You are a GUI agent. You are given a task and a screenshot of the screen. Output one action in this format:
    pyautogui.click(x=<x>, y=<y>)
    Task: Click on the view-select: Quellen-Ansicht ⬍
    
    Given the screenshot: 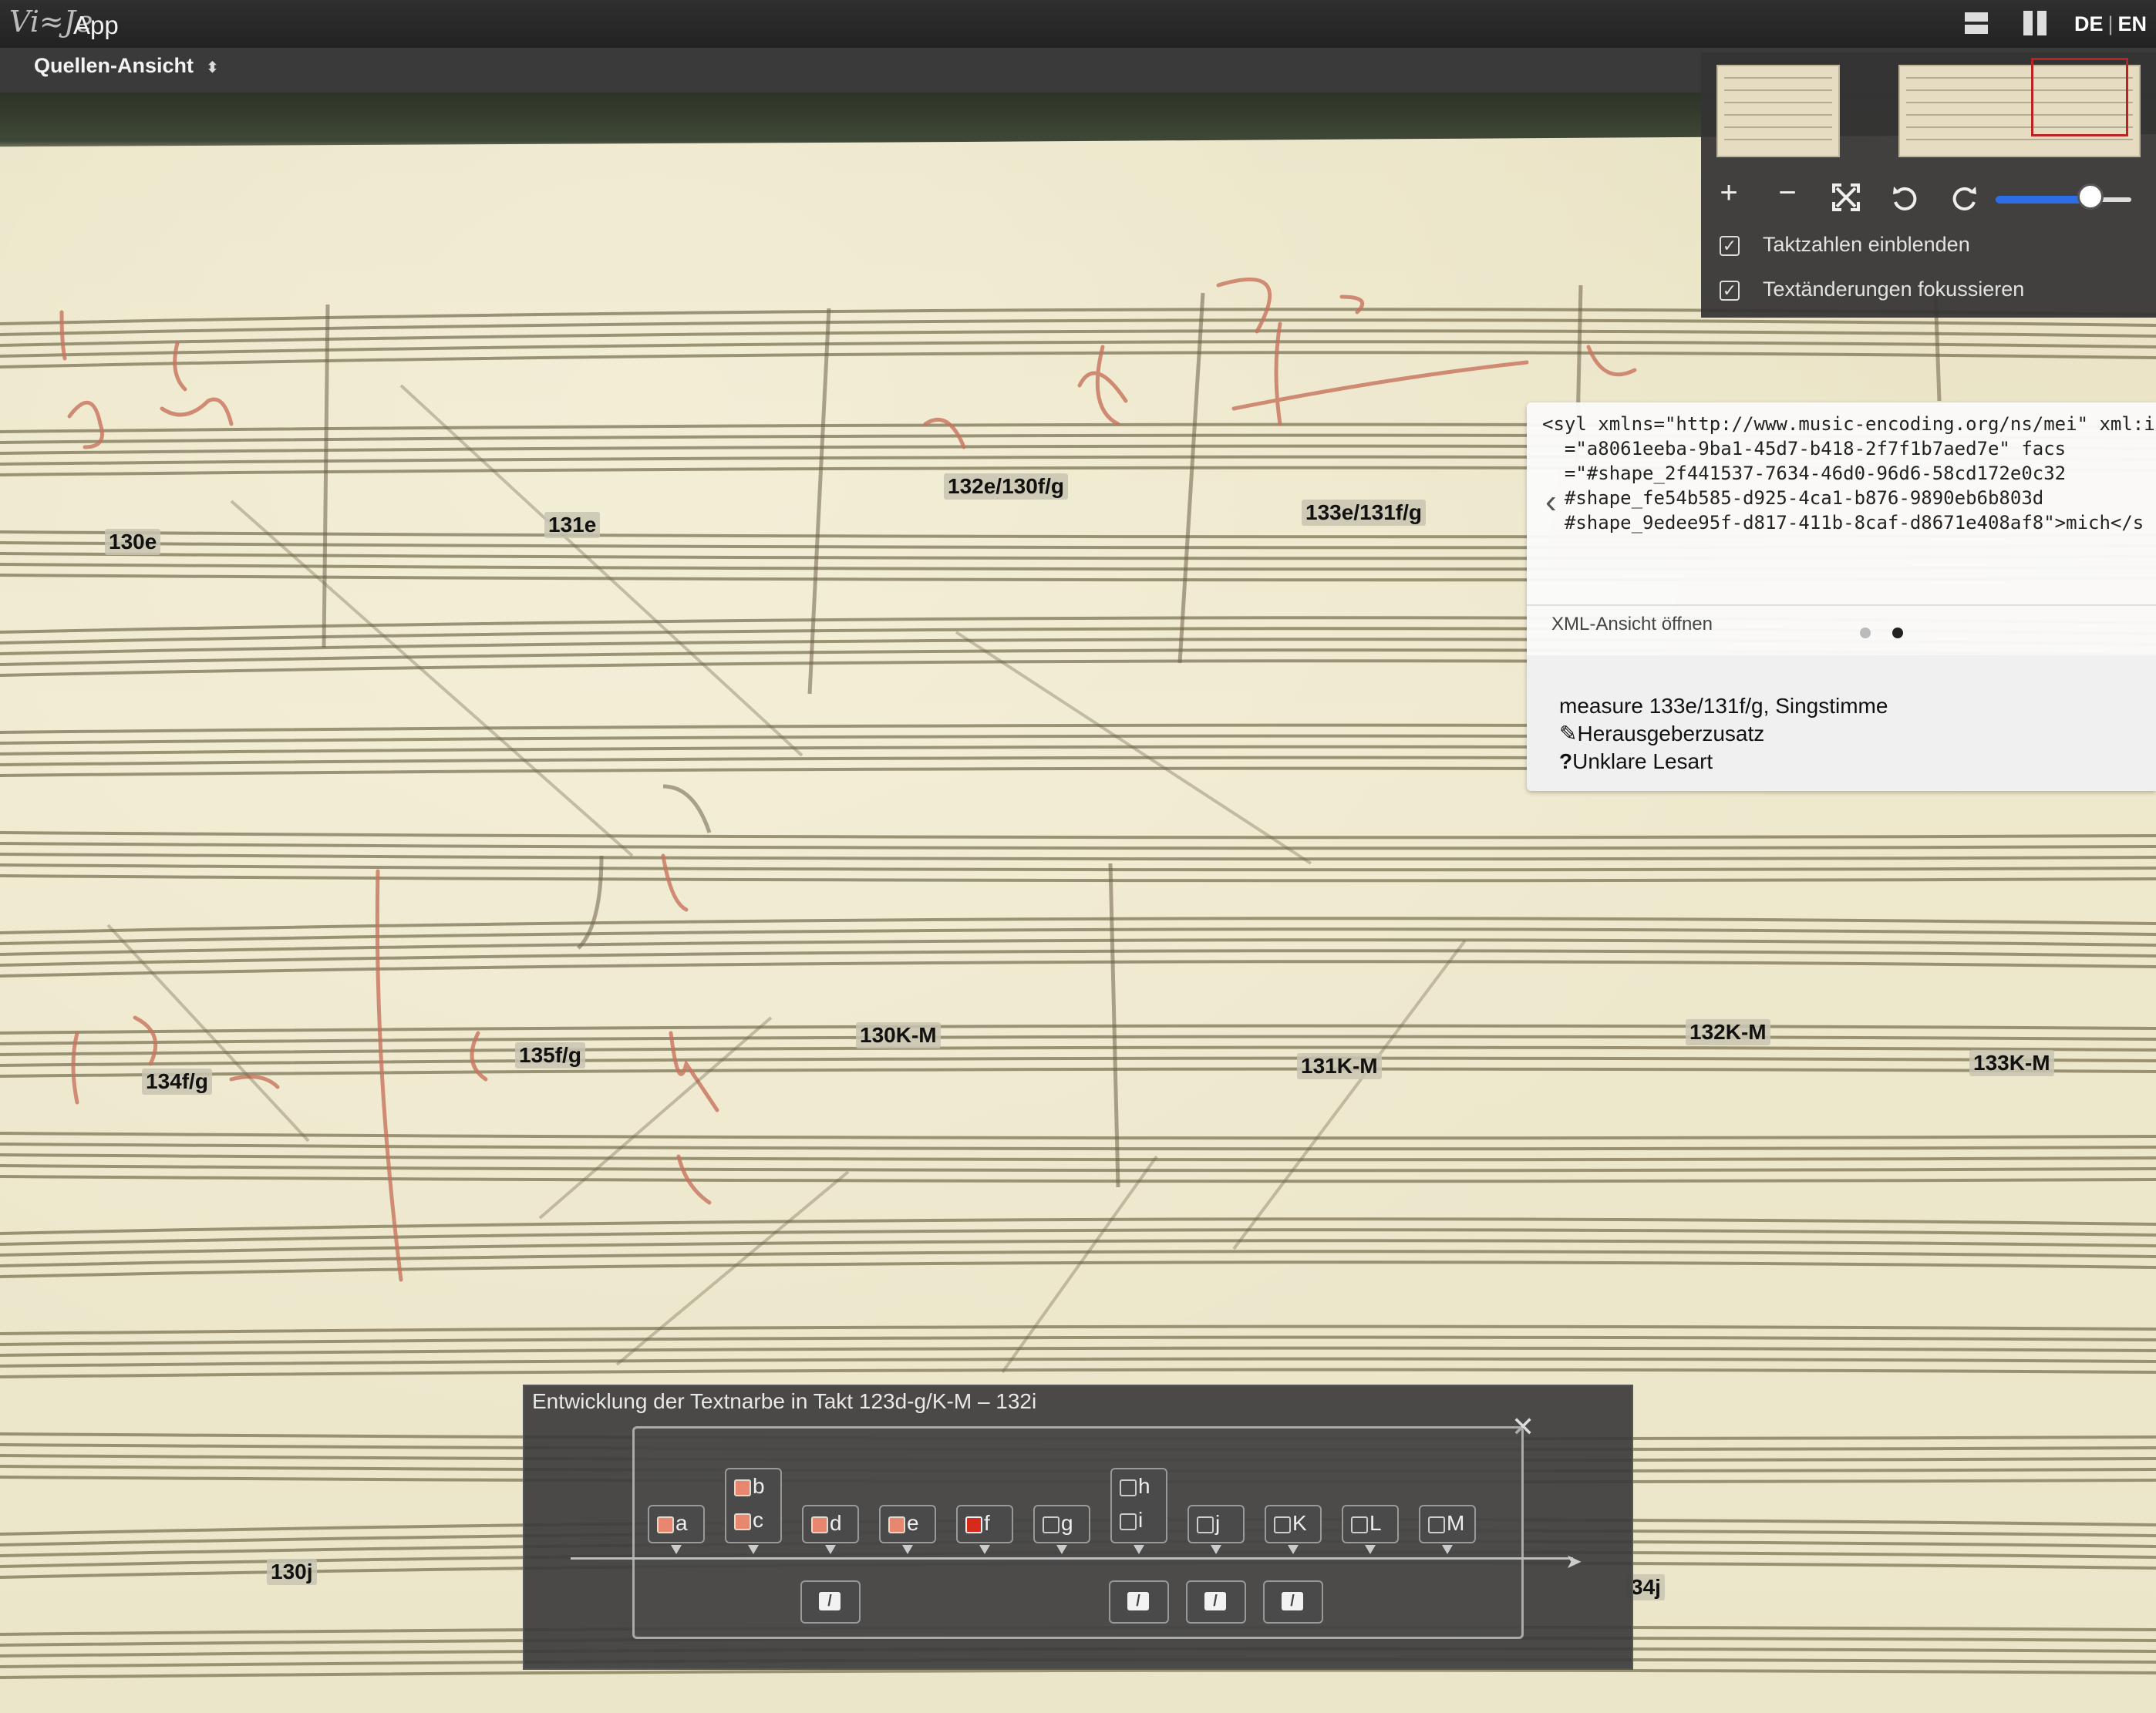 What is the action you would take?
    pyautogui.click(x=127, y=66)
    